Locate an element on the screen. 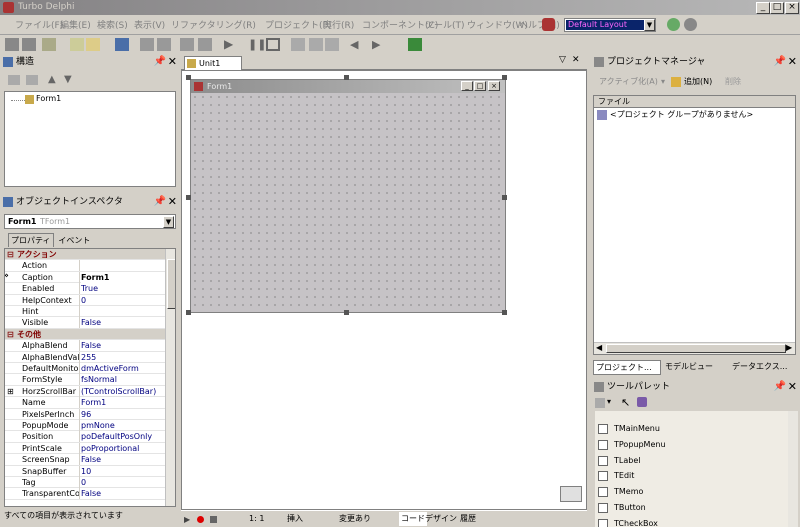  property-row: Tag 0 is located at coordinates (85, 483).